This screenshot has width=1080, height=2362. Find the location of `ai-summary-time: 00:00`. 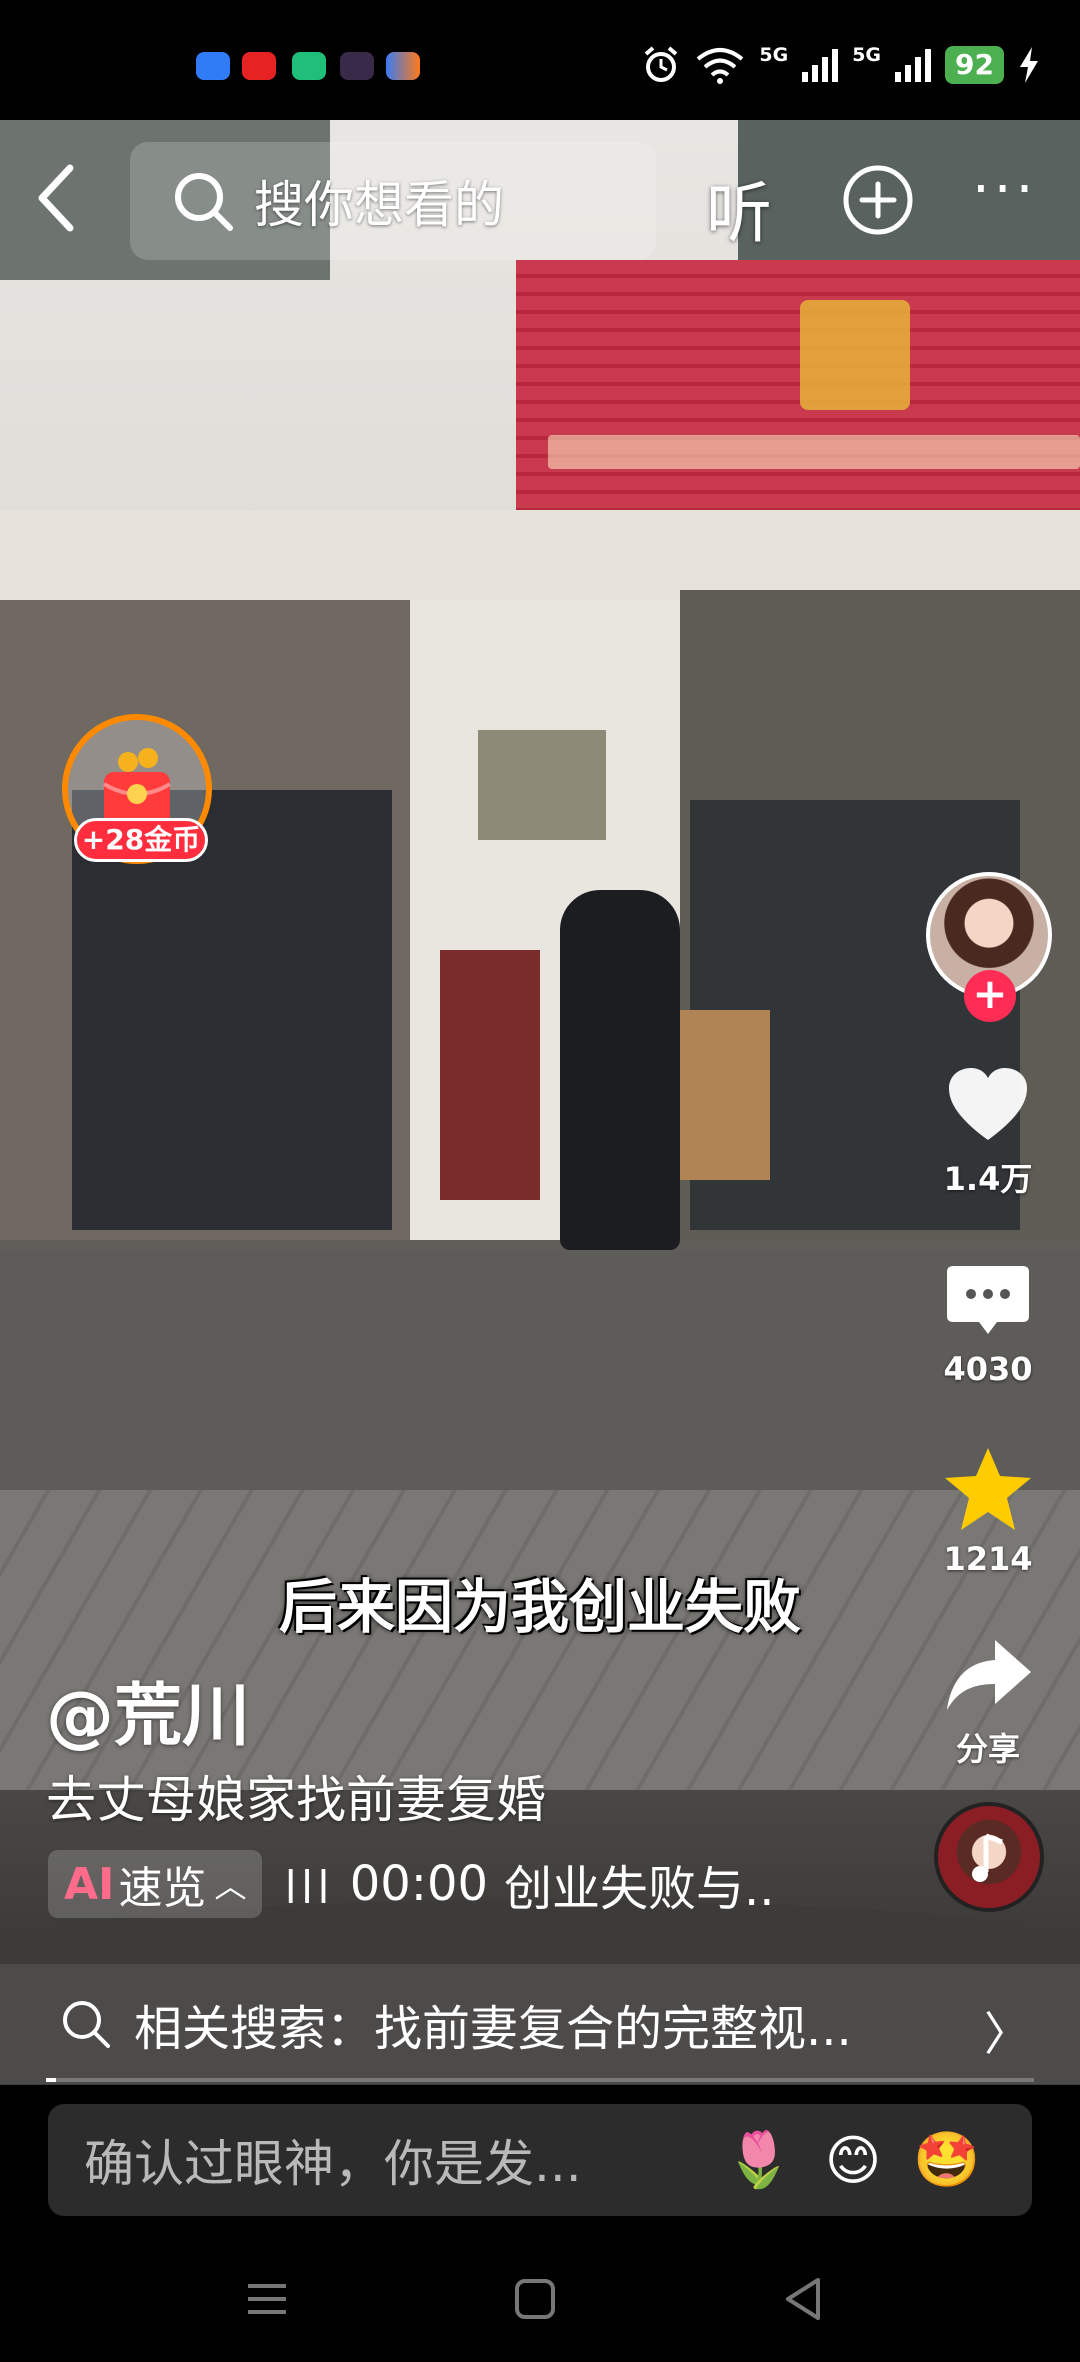

ai-summary-time: 00:00 is located at coordinates (419, 1884).